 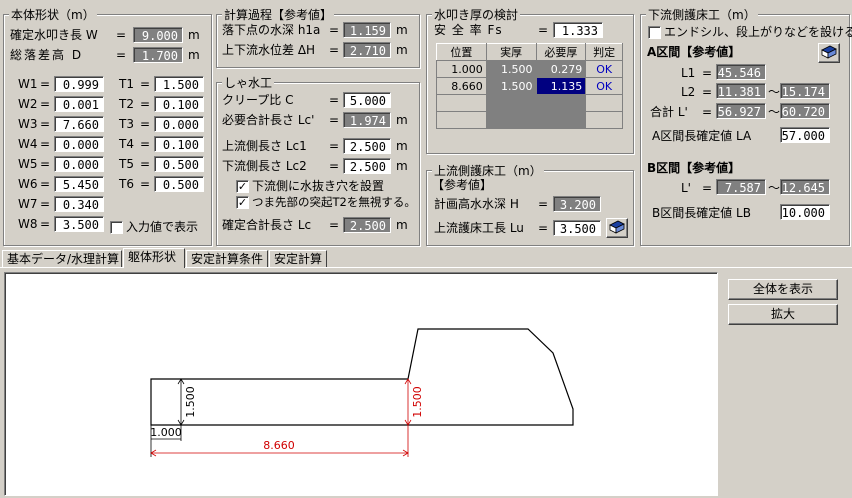 What do you see at coordinates (805, 135) in the screenshot?
I see `a-confirmed-input: 57.000` at bounding box center [805, 135].